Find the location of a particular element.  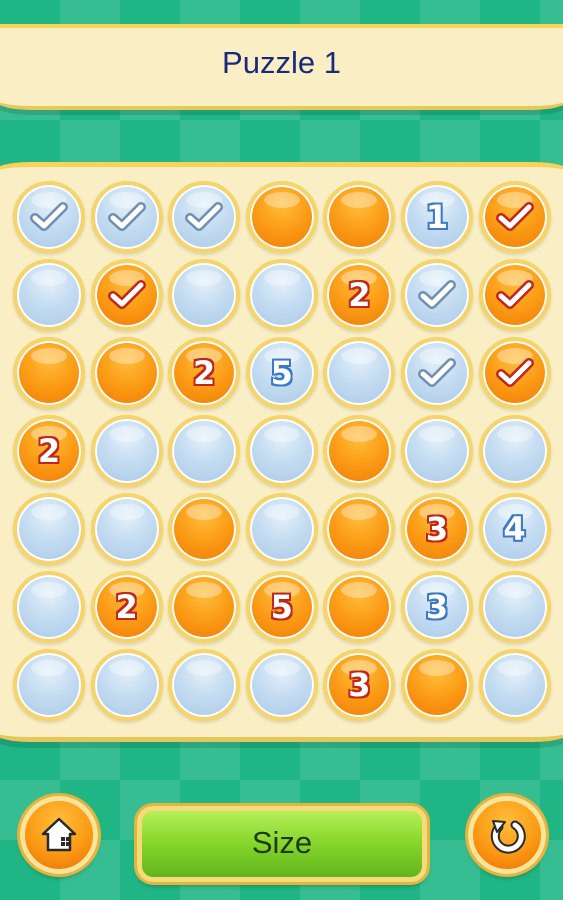

cell-number: 1 is located at coordinates (437, 217).